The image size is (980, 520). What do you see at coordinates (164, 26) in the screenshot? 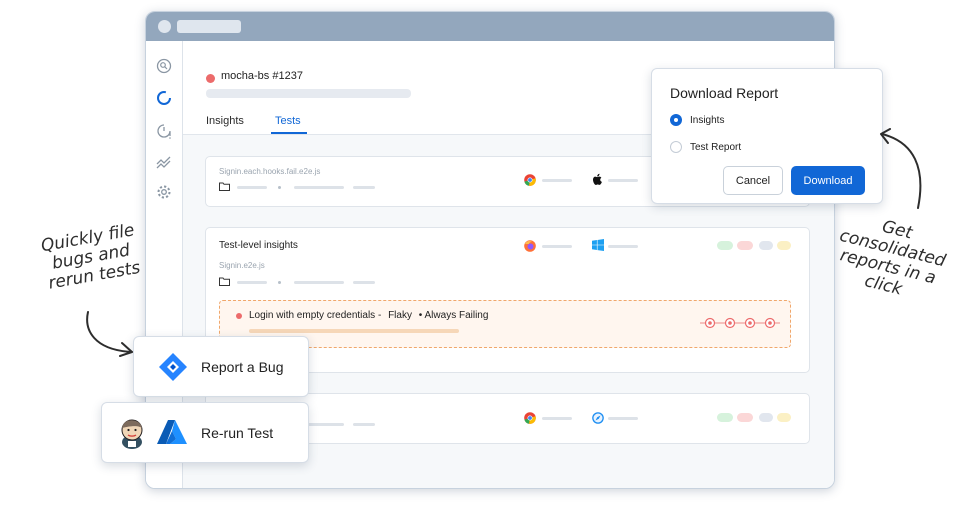
I see `window-control` at bounding box center [164, 26].